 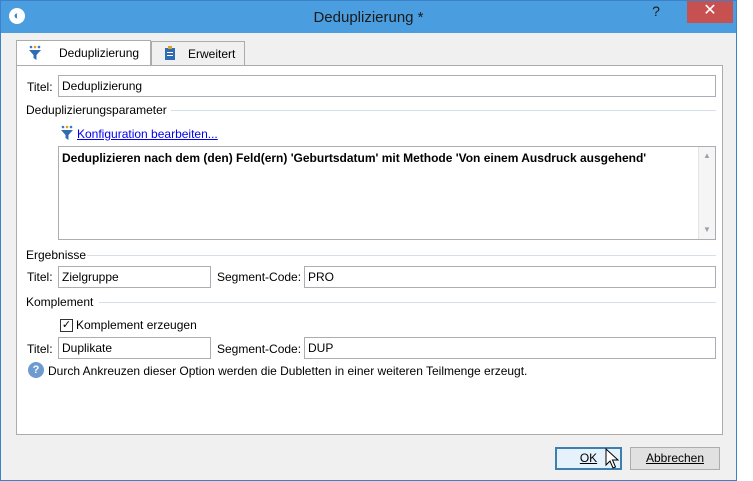 I want to click on title-input: Deduplizierung, so click(x=387, y=86).